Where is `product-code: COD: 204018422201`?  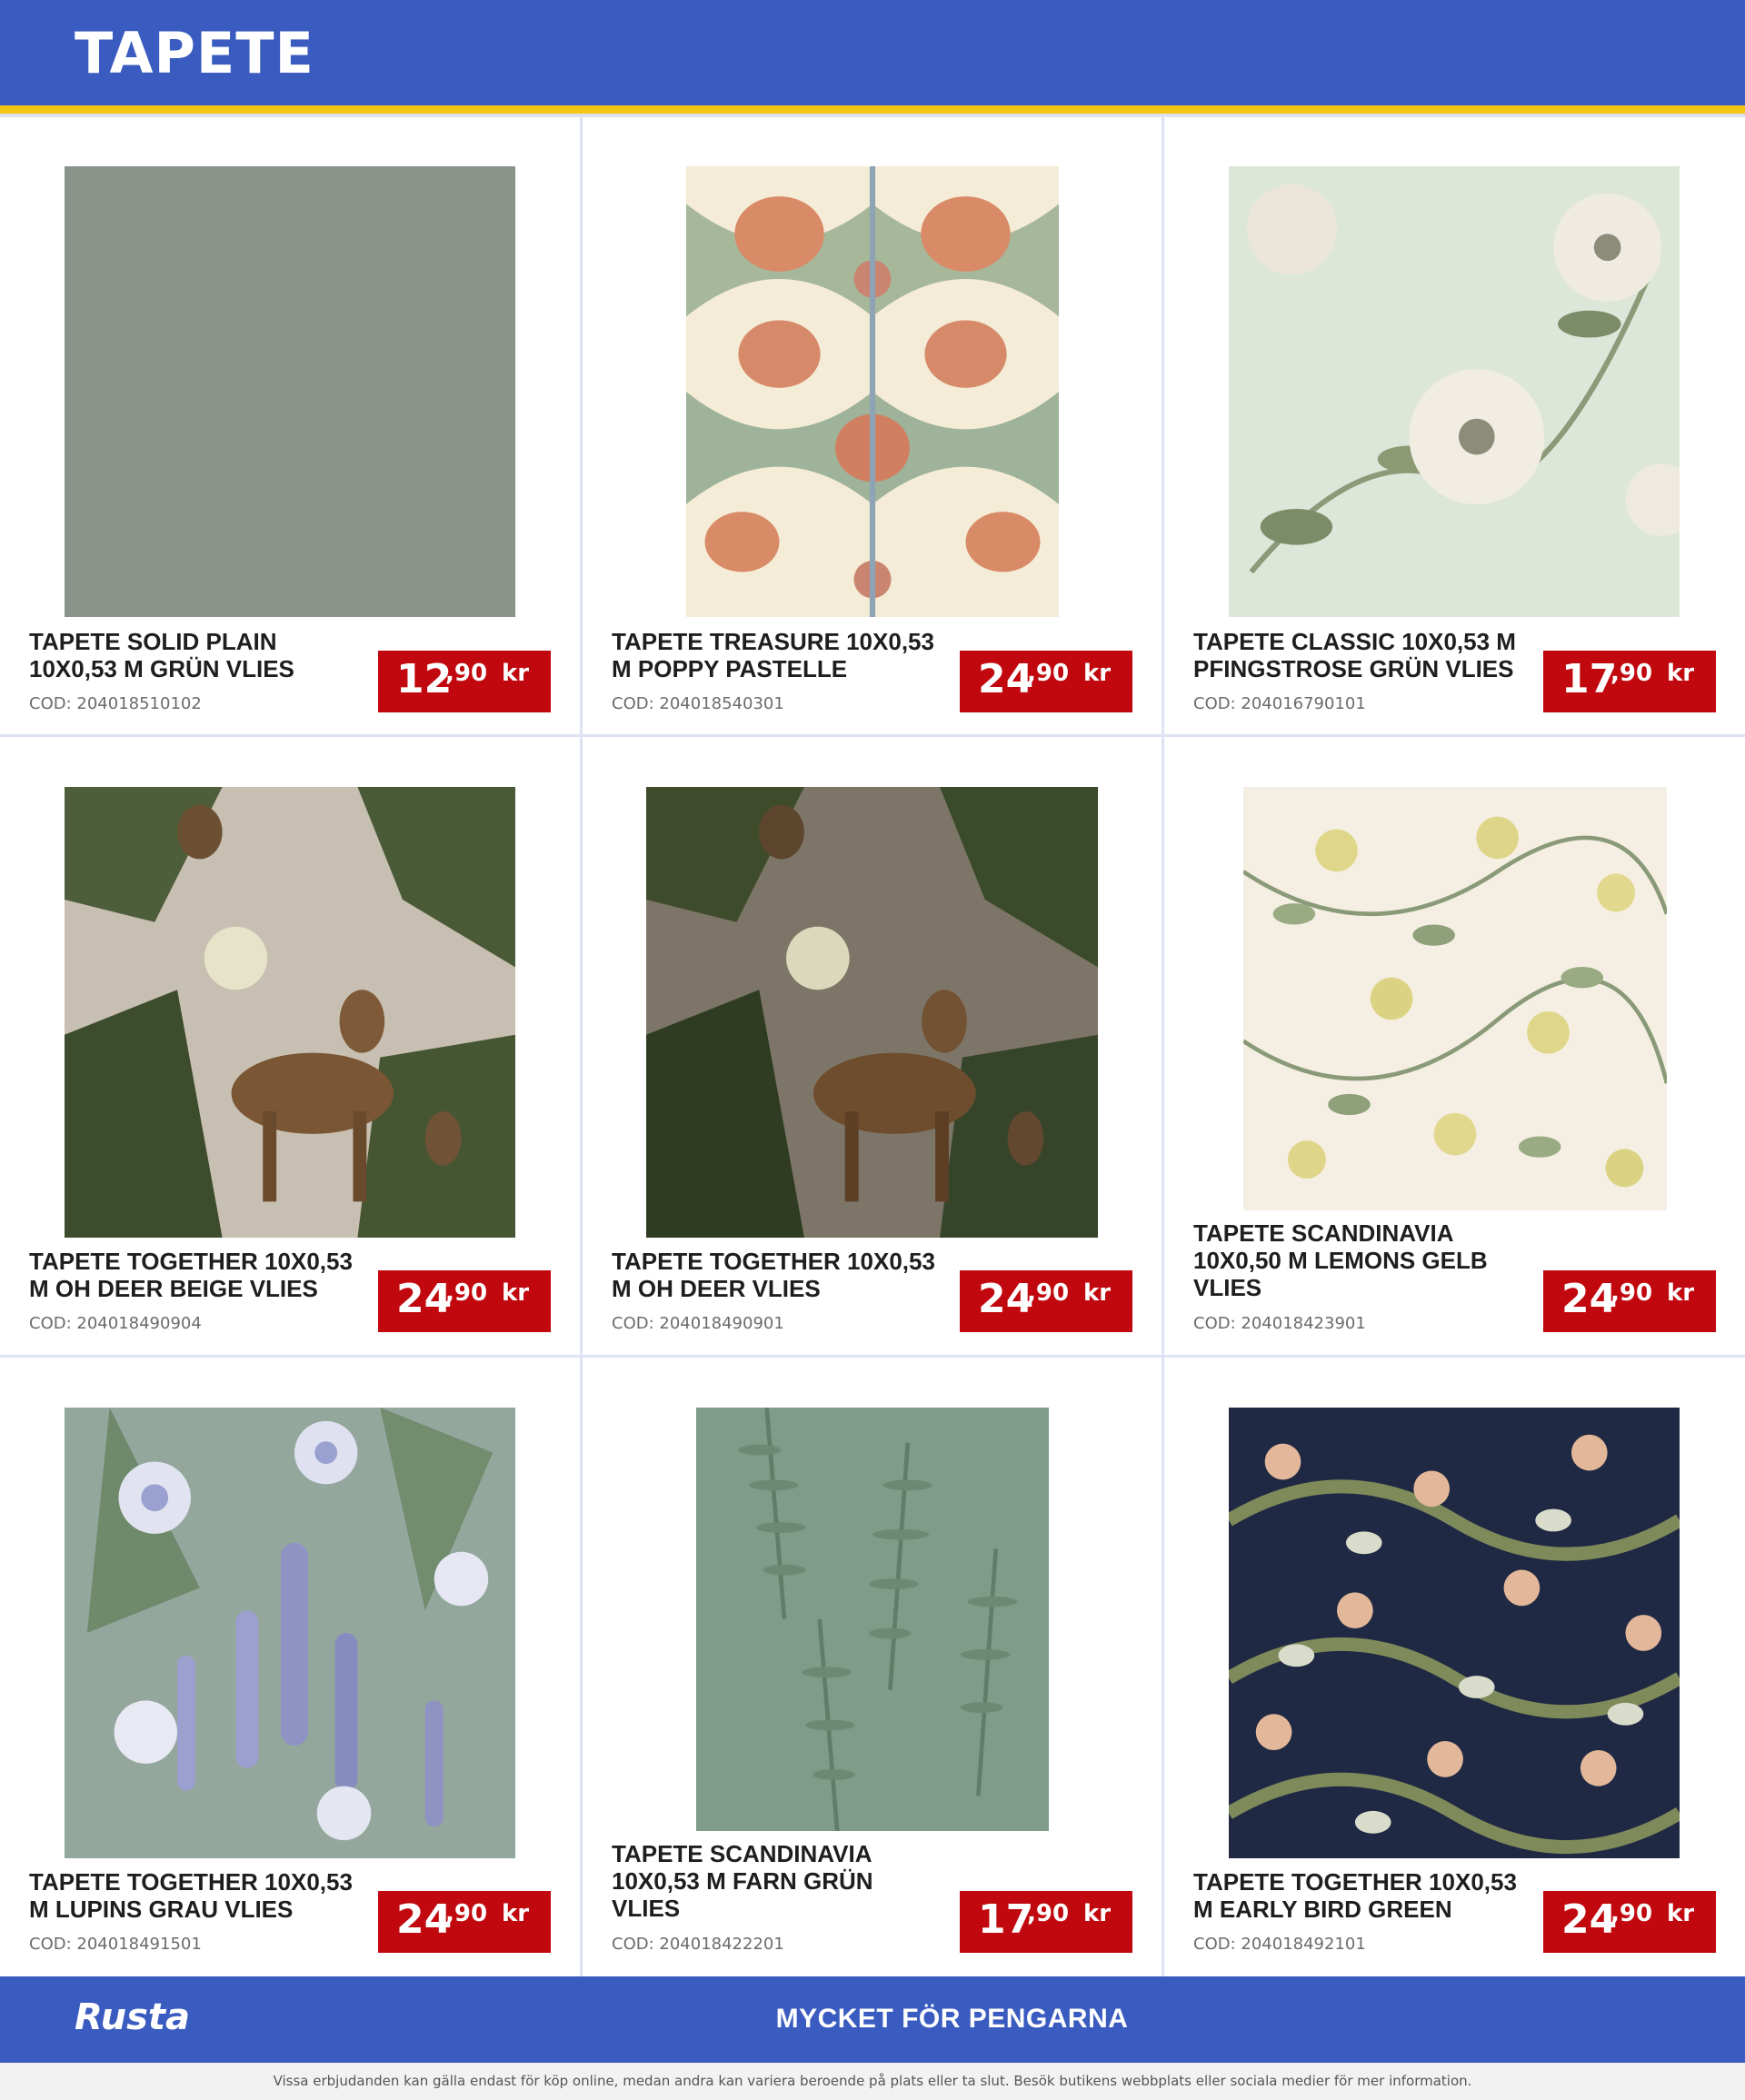 product-code: COD: 204018422201 is located at coordinates (698, 1944).